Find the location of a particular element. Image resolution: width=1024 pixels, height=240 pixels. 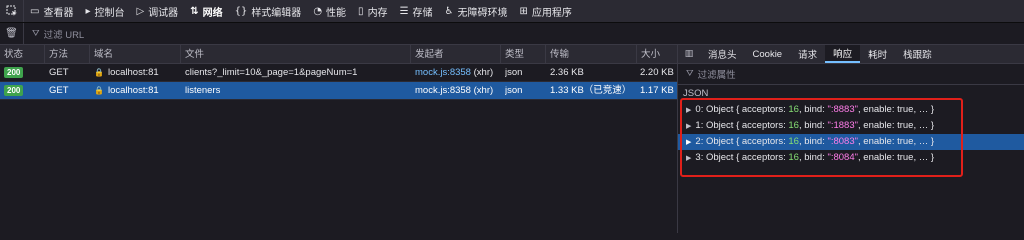

tab-label: 控制台 is located at coordinates (109, 13).